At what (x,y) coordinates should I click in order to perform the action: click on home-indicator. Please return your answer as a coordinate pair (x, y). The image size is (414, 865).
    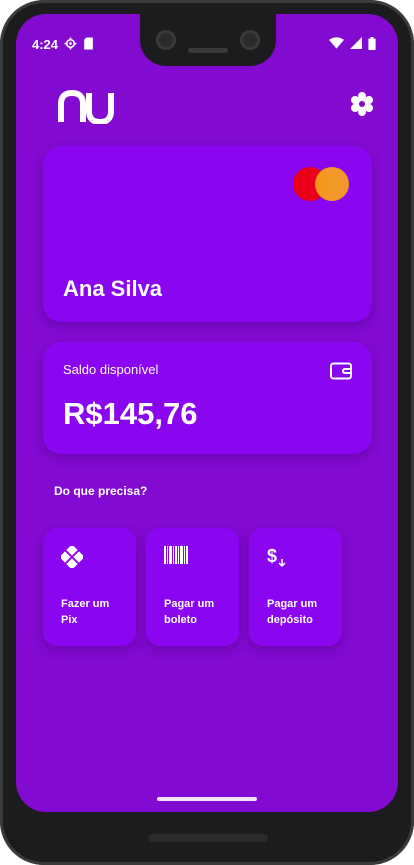
    Looking at the image, I should click on (207, 799).